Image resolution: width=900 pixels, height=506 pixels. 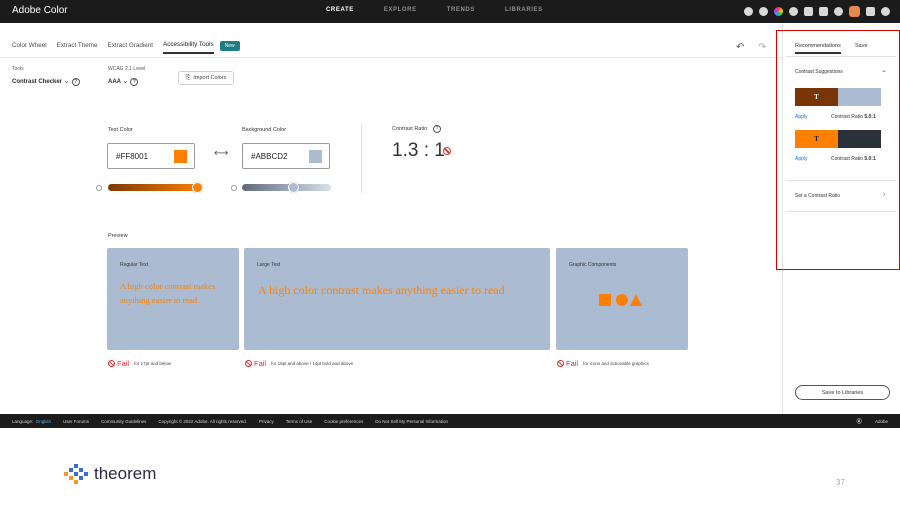 I want to click on import-colors-button: ⎘ Import Colors, so click(x=206, y=78).